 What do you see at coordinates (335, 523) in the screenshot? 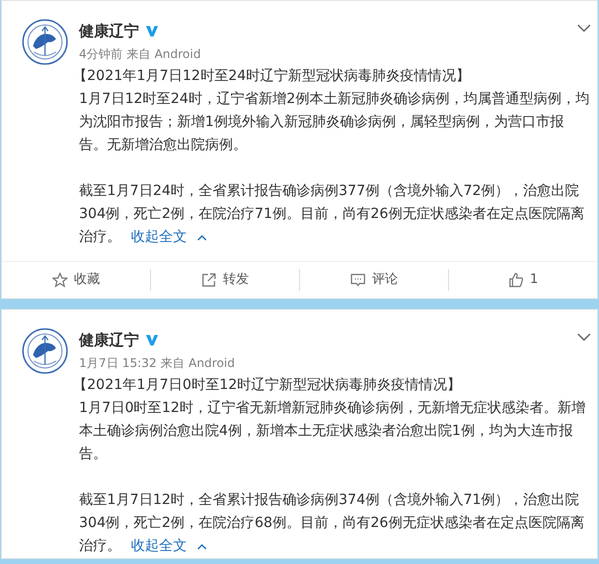
I see `post-text: 截至1月7日12时，全省累计报告确诊病例374例（含境外输入71例），治愈出院304例，死亡2例，在院治疗68例。目前，尚有26例无症状感染者在定点医院隔离治疗。 收起全文` at bounding box center [335, 523].